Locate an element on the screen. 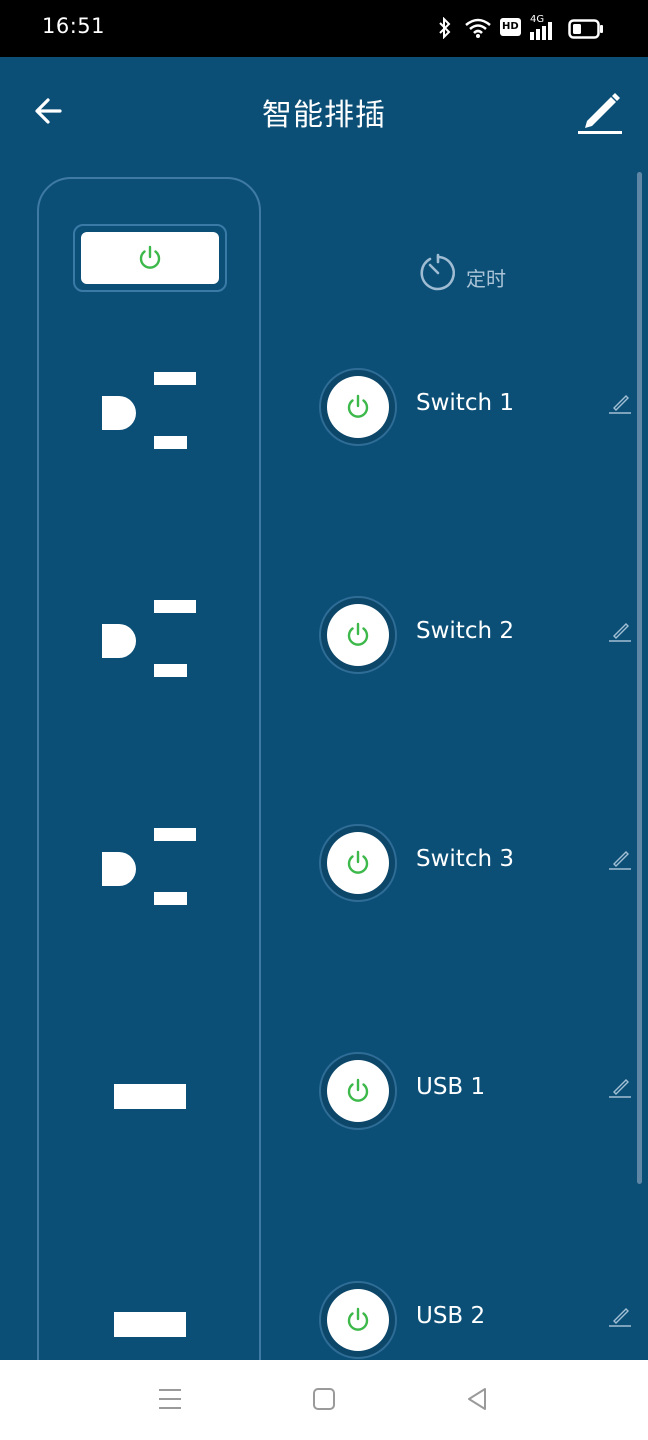  signal-icon is located at coordinates (541, 31).